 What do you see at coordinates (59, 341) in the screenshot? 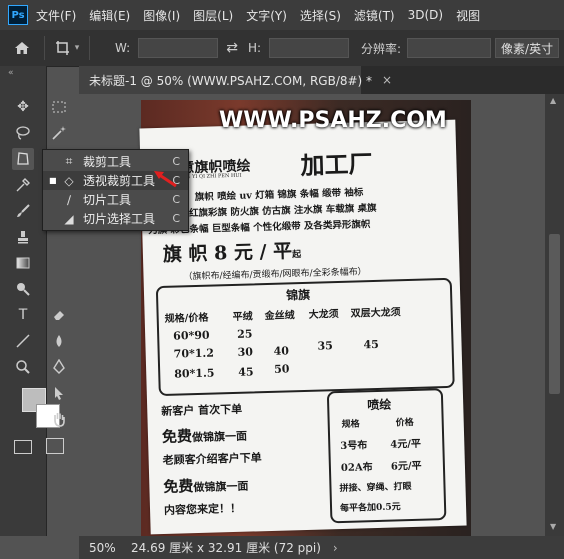
I see `blur-tool-icon` at bounding box center [59, 341].